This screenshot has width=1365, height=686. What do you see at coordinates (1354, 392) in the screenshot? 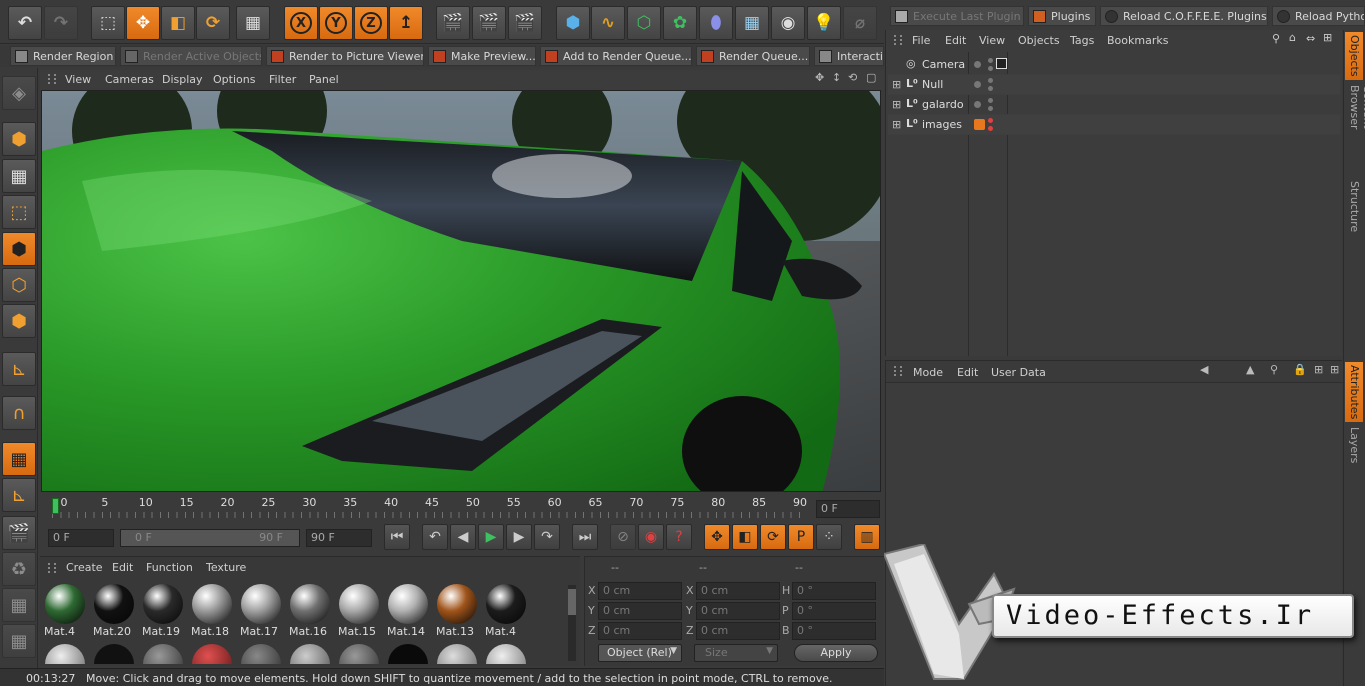
I see `tab-attributes: Attributes` at bounding box center [1354, 392].